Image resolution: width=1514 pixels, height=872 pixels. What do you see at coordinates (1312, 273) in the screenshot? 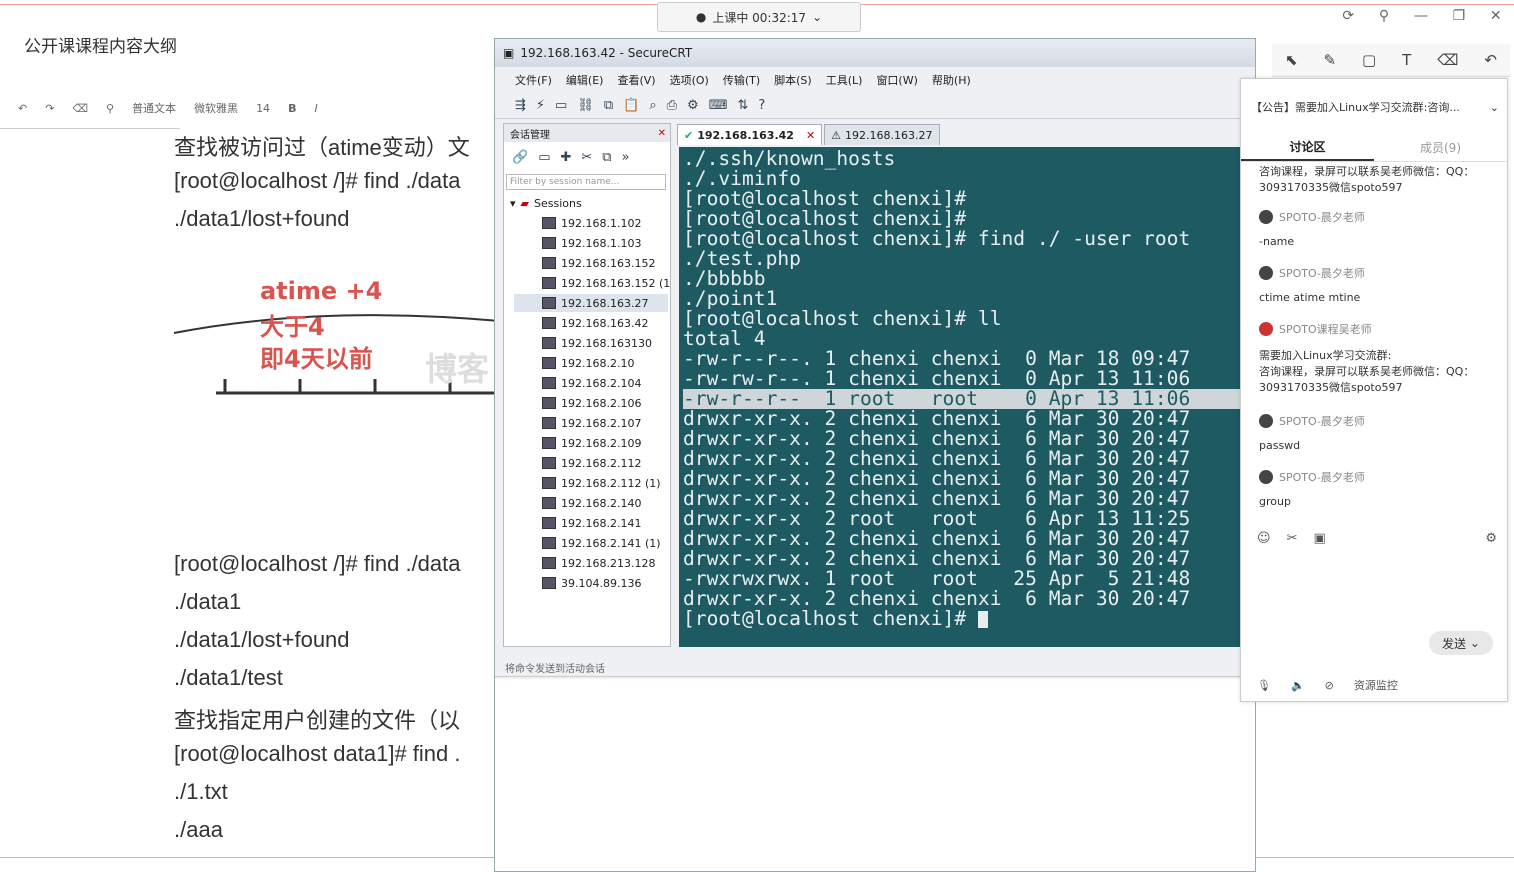
I see `chat-sender: SPOTO-晨夕老师` at bounding box center [1312, 273].